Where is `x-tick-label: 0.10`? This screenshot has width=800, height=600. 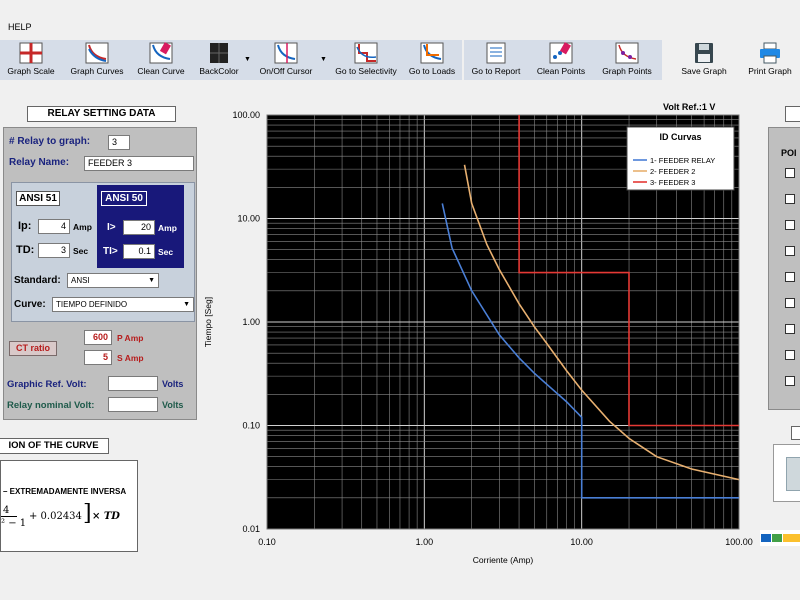 x-tick-label: 0.10 is located at coordinates (267, 542).